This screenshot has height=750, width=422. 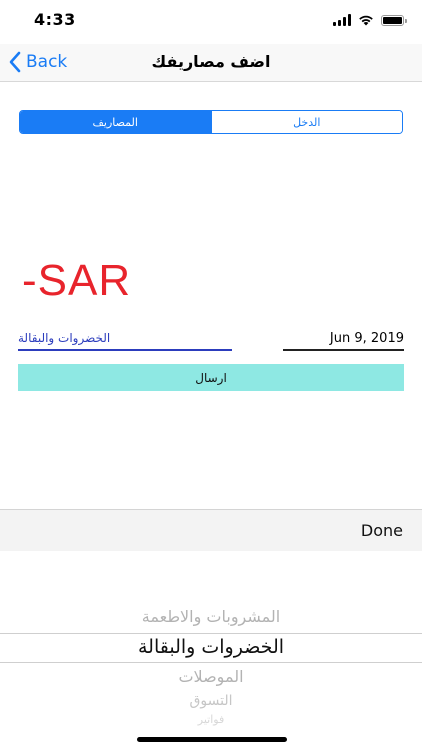 What do you see at coordinates (55, 19) in the screenshot?
I see `status-time: 4:33` at bounding box center [55, 19].